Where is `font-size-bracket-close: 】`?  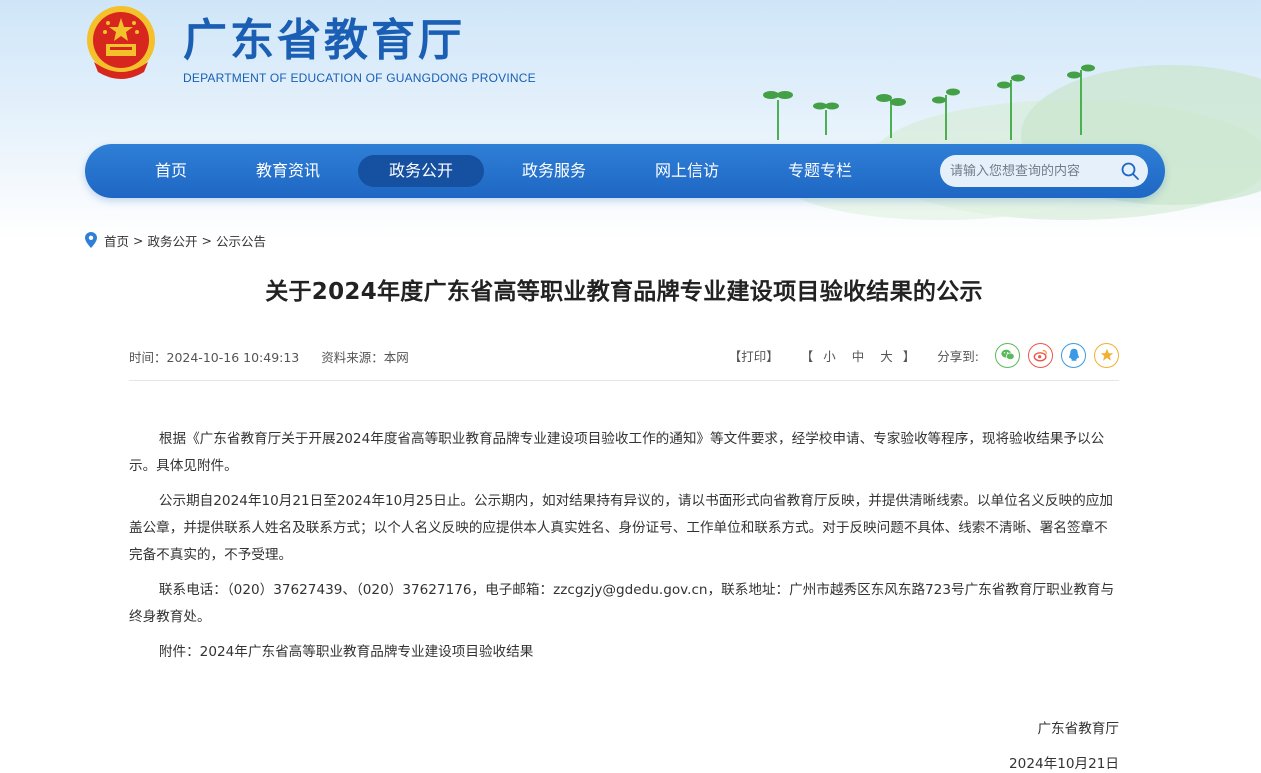 font-size-bracket-close: 】 is located at coordinates (909, 356).